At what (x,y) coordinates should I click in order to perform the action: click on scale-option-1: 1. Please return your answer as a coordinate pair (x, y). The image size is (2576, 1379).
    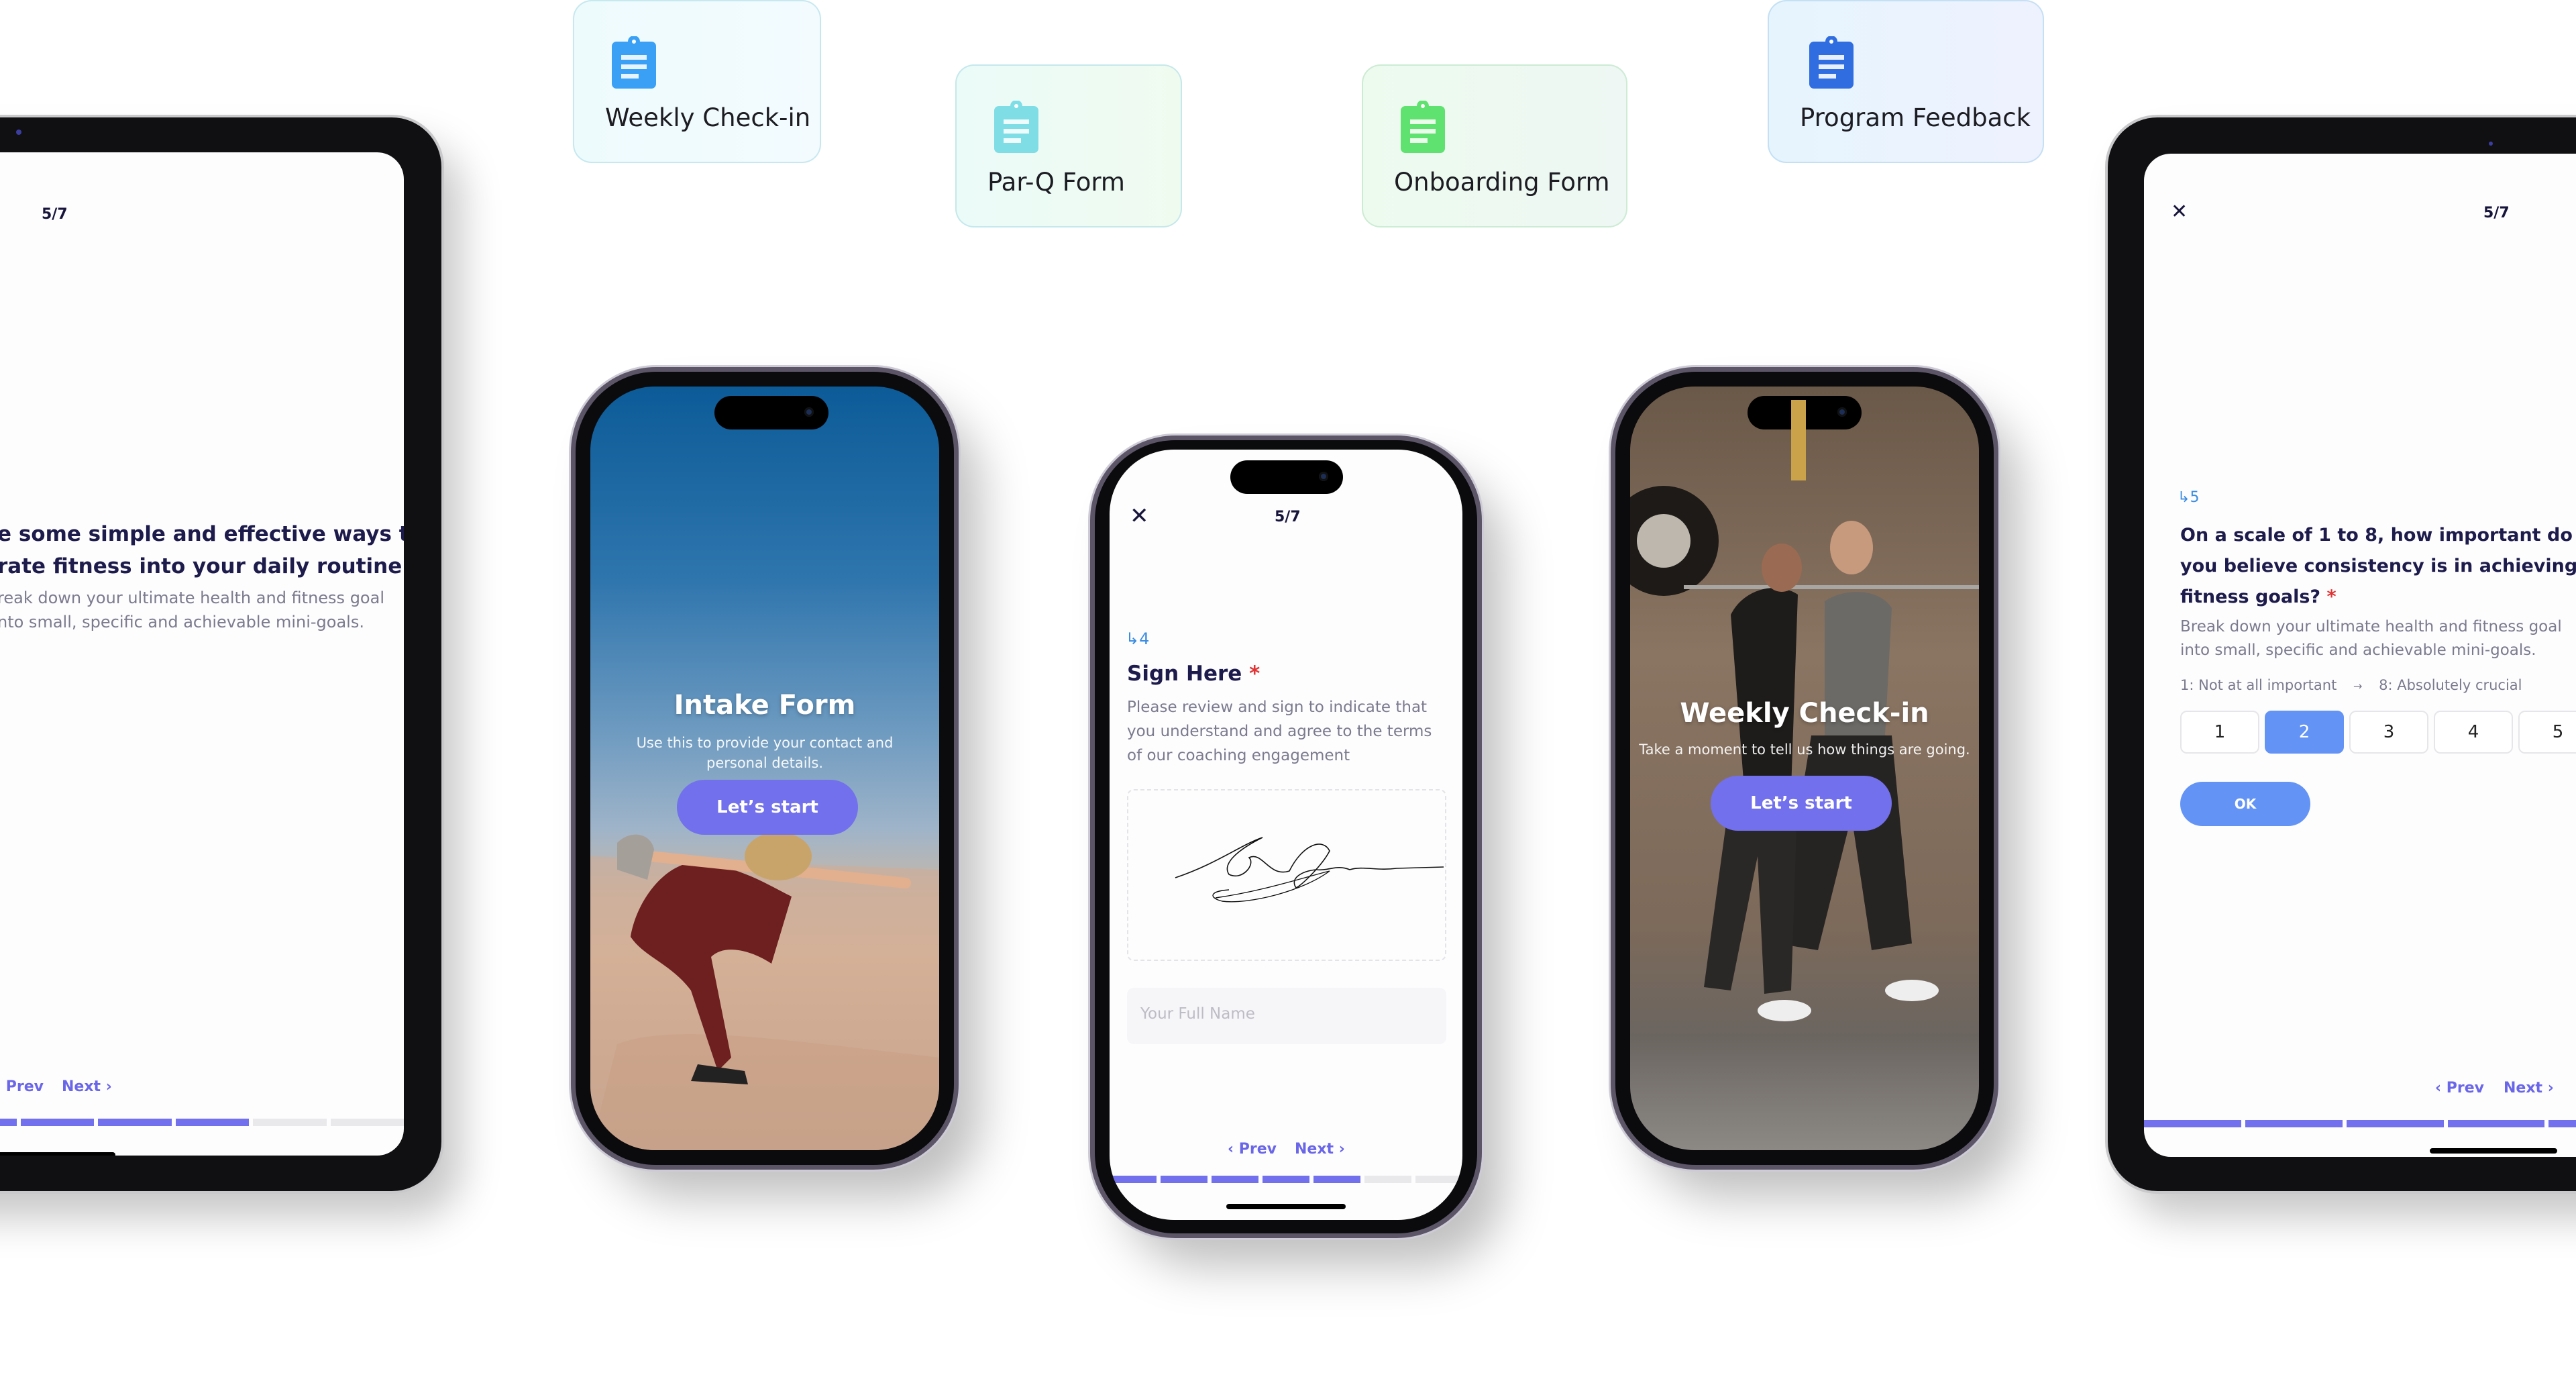
    Looking at the image, I should click on (2219, 732).